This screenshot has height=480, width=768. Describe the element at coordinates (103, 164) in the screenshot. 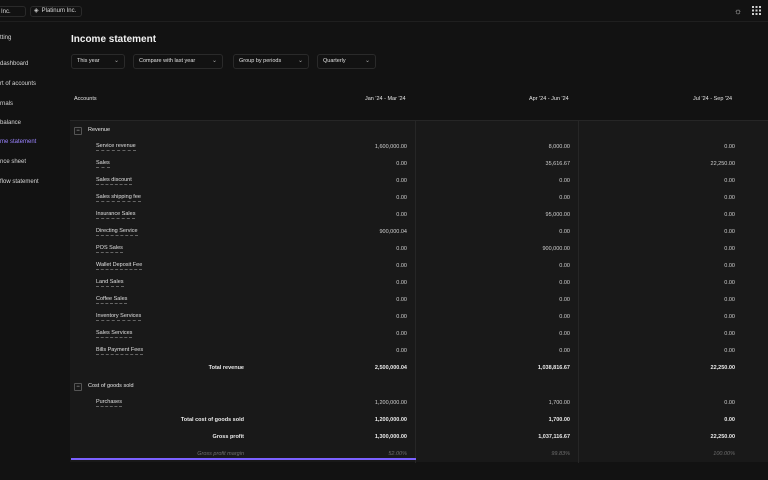

I see `account-link: Sales` at that location.